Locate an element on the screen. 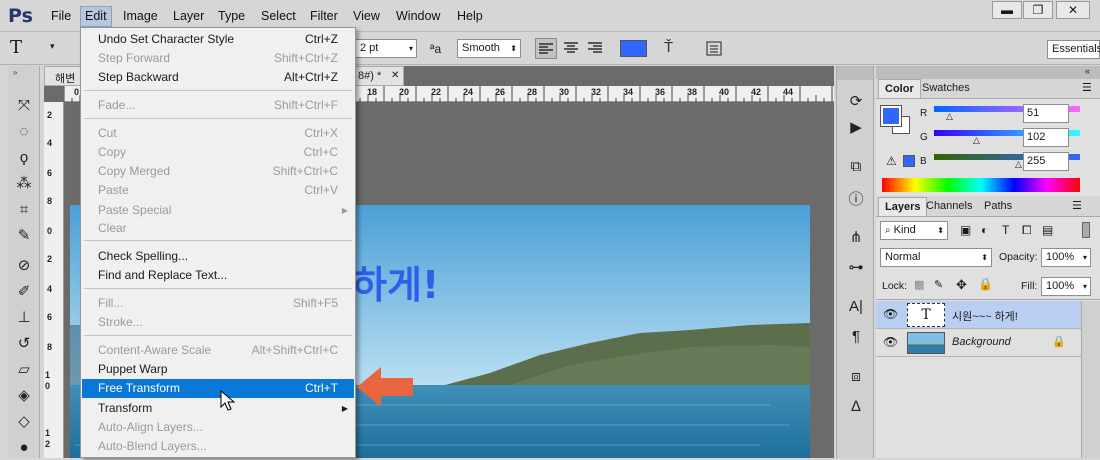 The height and width of the screenshot is (460, 1100). eyedropper-tool-icon: ✎ is located at coordinates (24, 236).